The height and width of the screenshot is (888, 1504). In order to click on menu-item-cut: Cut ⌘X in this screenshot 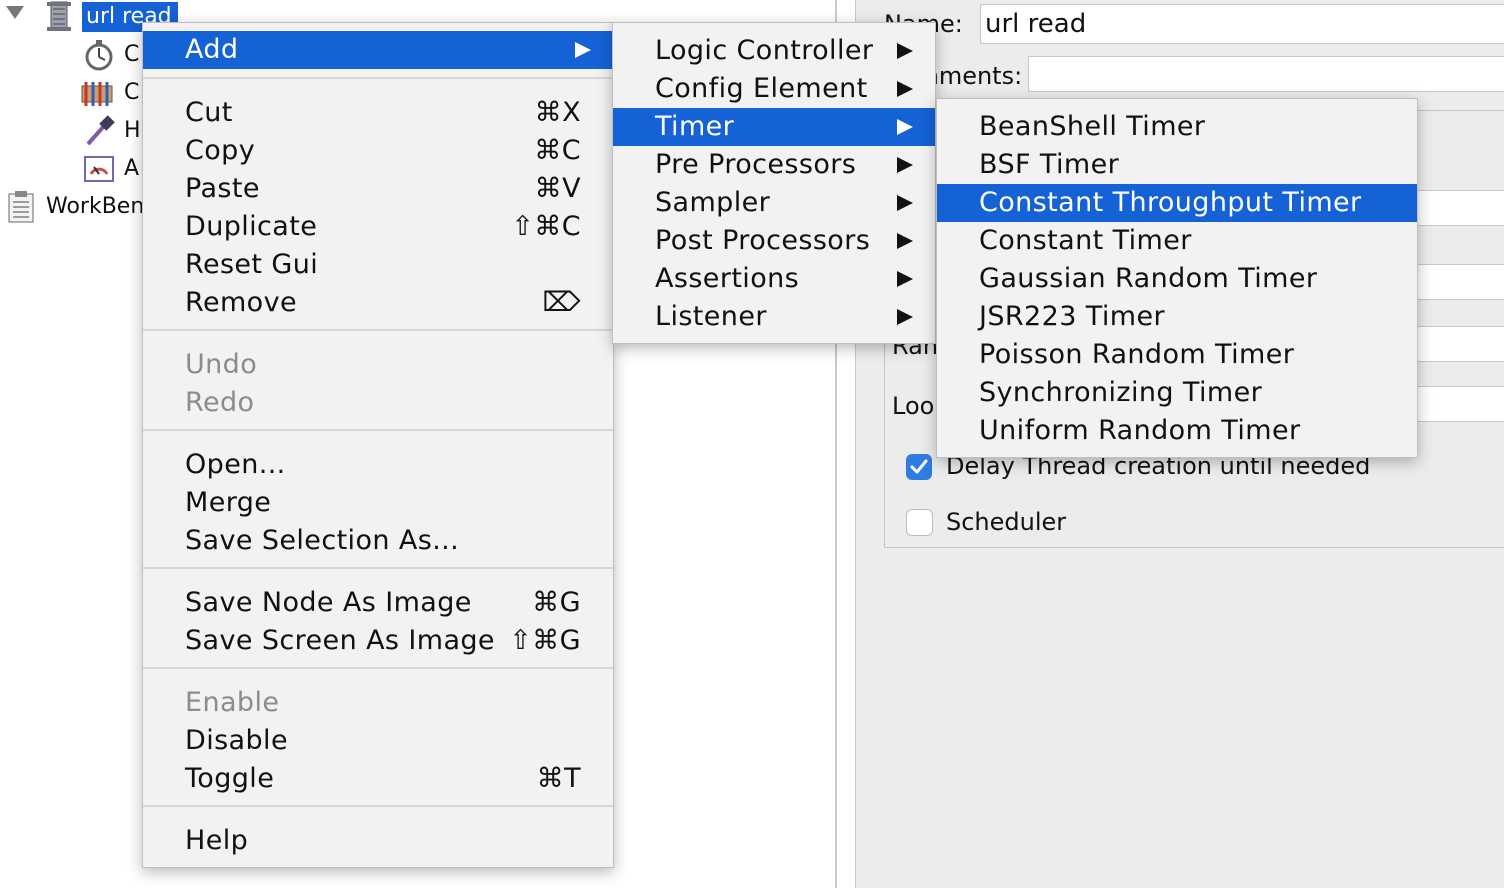, I will do `click(378, 113)`.